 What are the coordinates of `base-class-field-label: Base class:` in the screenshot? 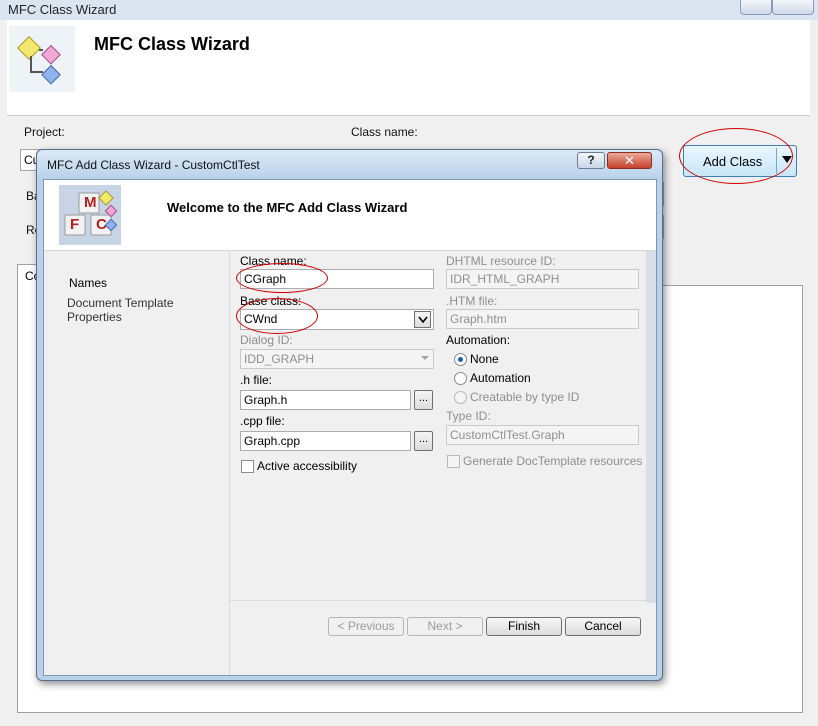 It's located at (271, 301).